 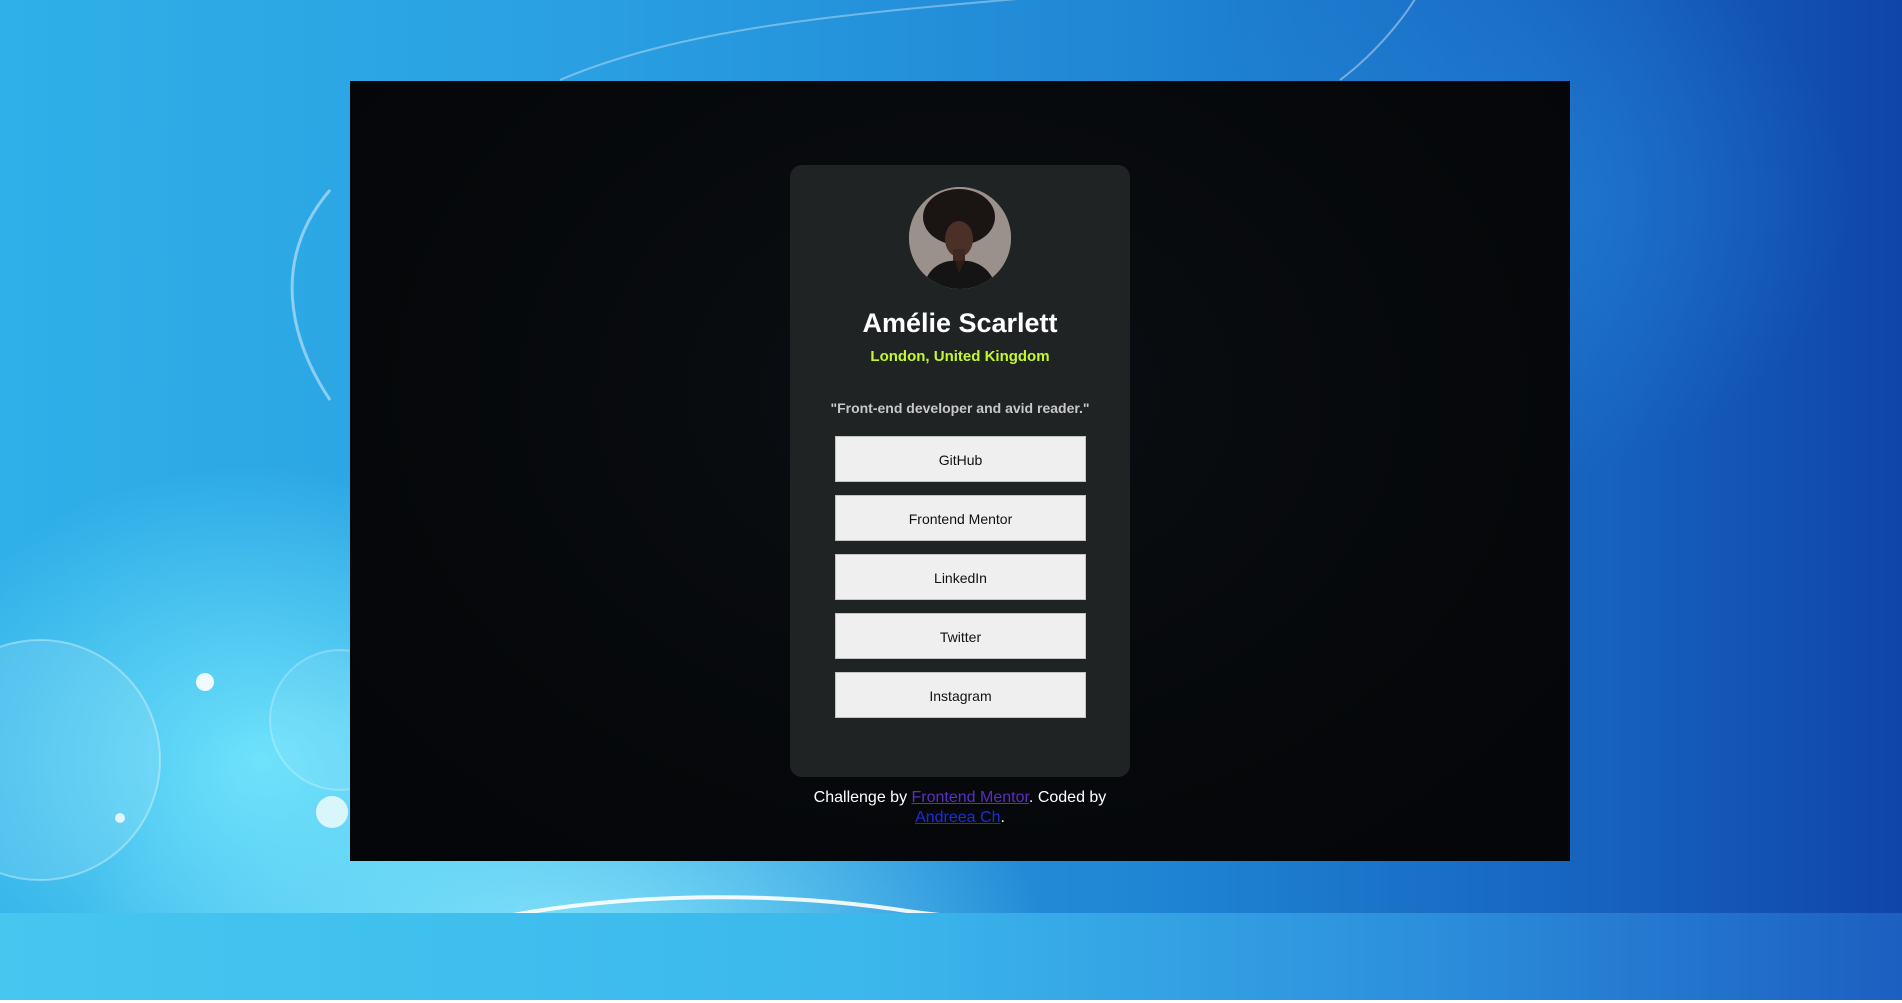 What do you see at coordinates (960, 577) in the screenshot?
I see `linkedin-link-button: LinkedIn` at bounding box center [960, 577].